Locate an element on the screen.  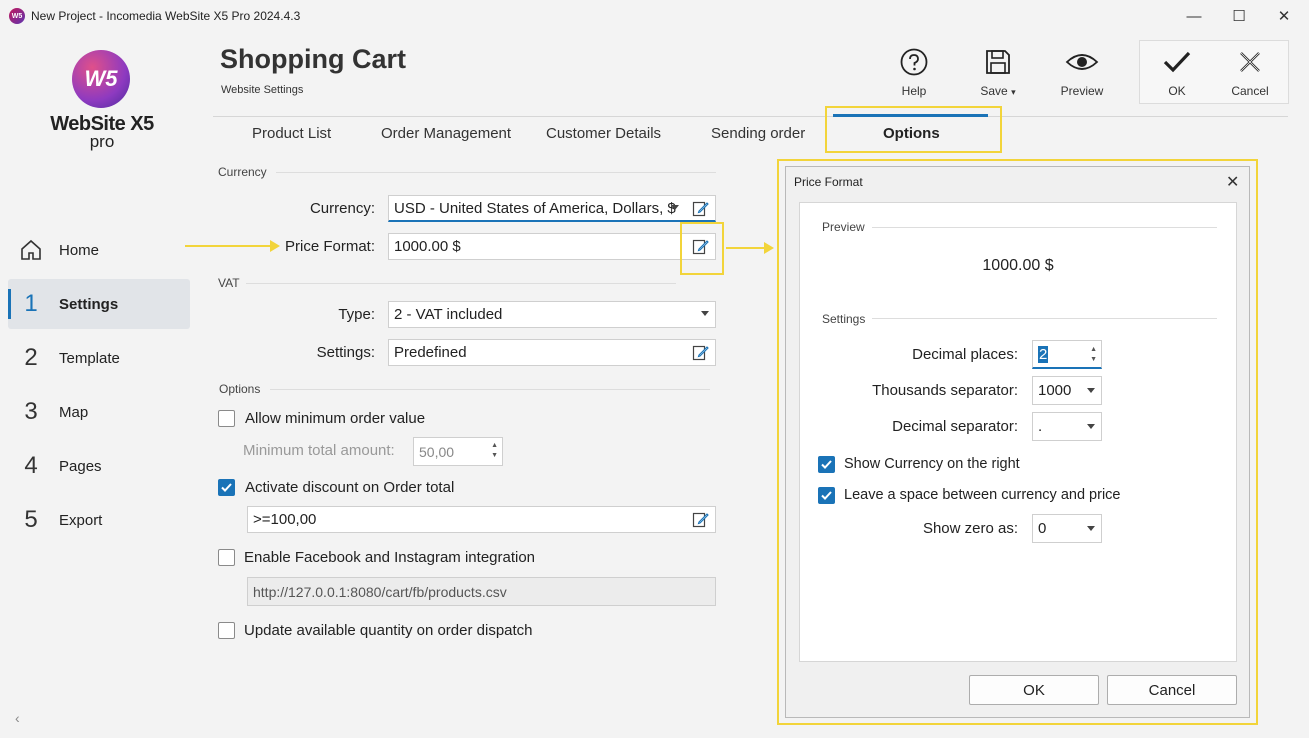
sidebar-item-label: Pages is located at coordinates (80, 466).